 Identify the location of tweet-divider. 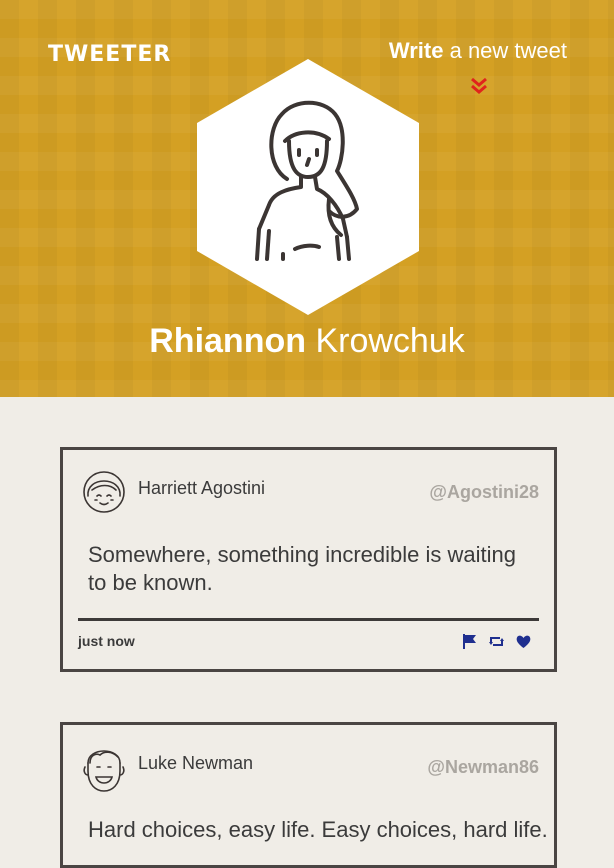
(308, 619).